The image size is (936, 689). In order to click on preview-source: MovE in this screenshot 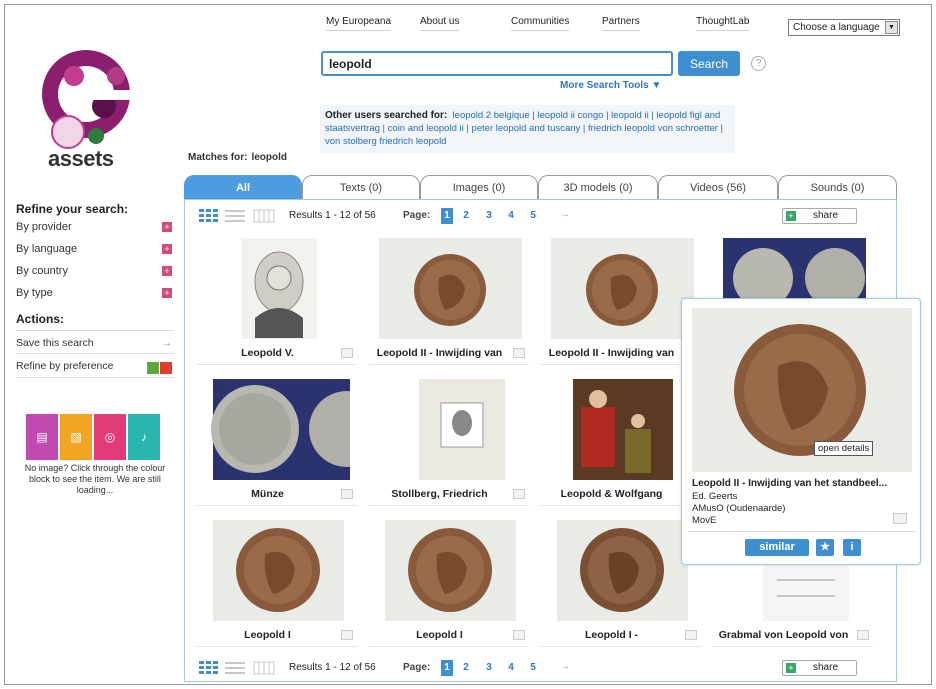, I will do `click(704, 520)`.